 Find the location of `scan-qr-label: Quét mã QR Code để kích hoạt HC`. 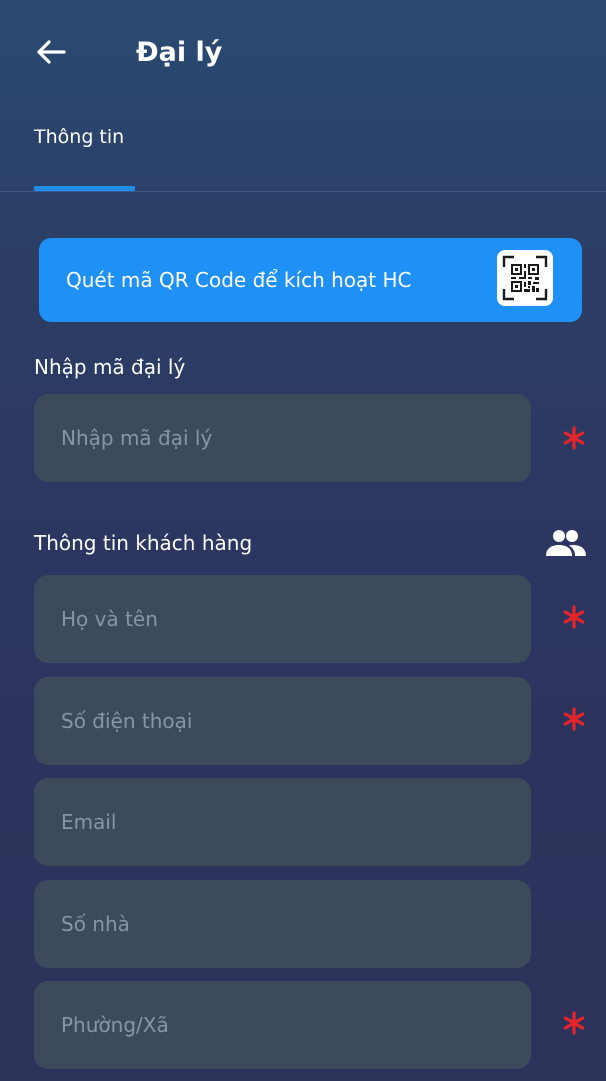

scan-qr-label: Quét mã QR Code để kích hoạt HC is located at coordinates (239, 280).